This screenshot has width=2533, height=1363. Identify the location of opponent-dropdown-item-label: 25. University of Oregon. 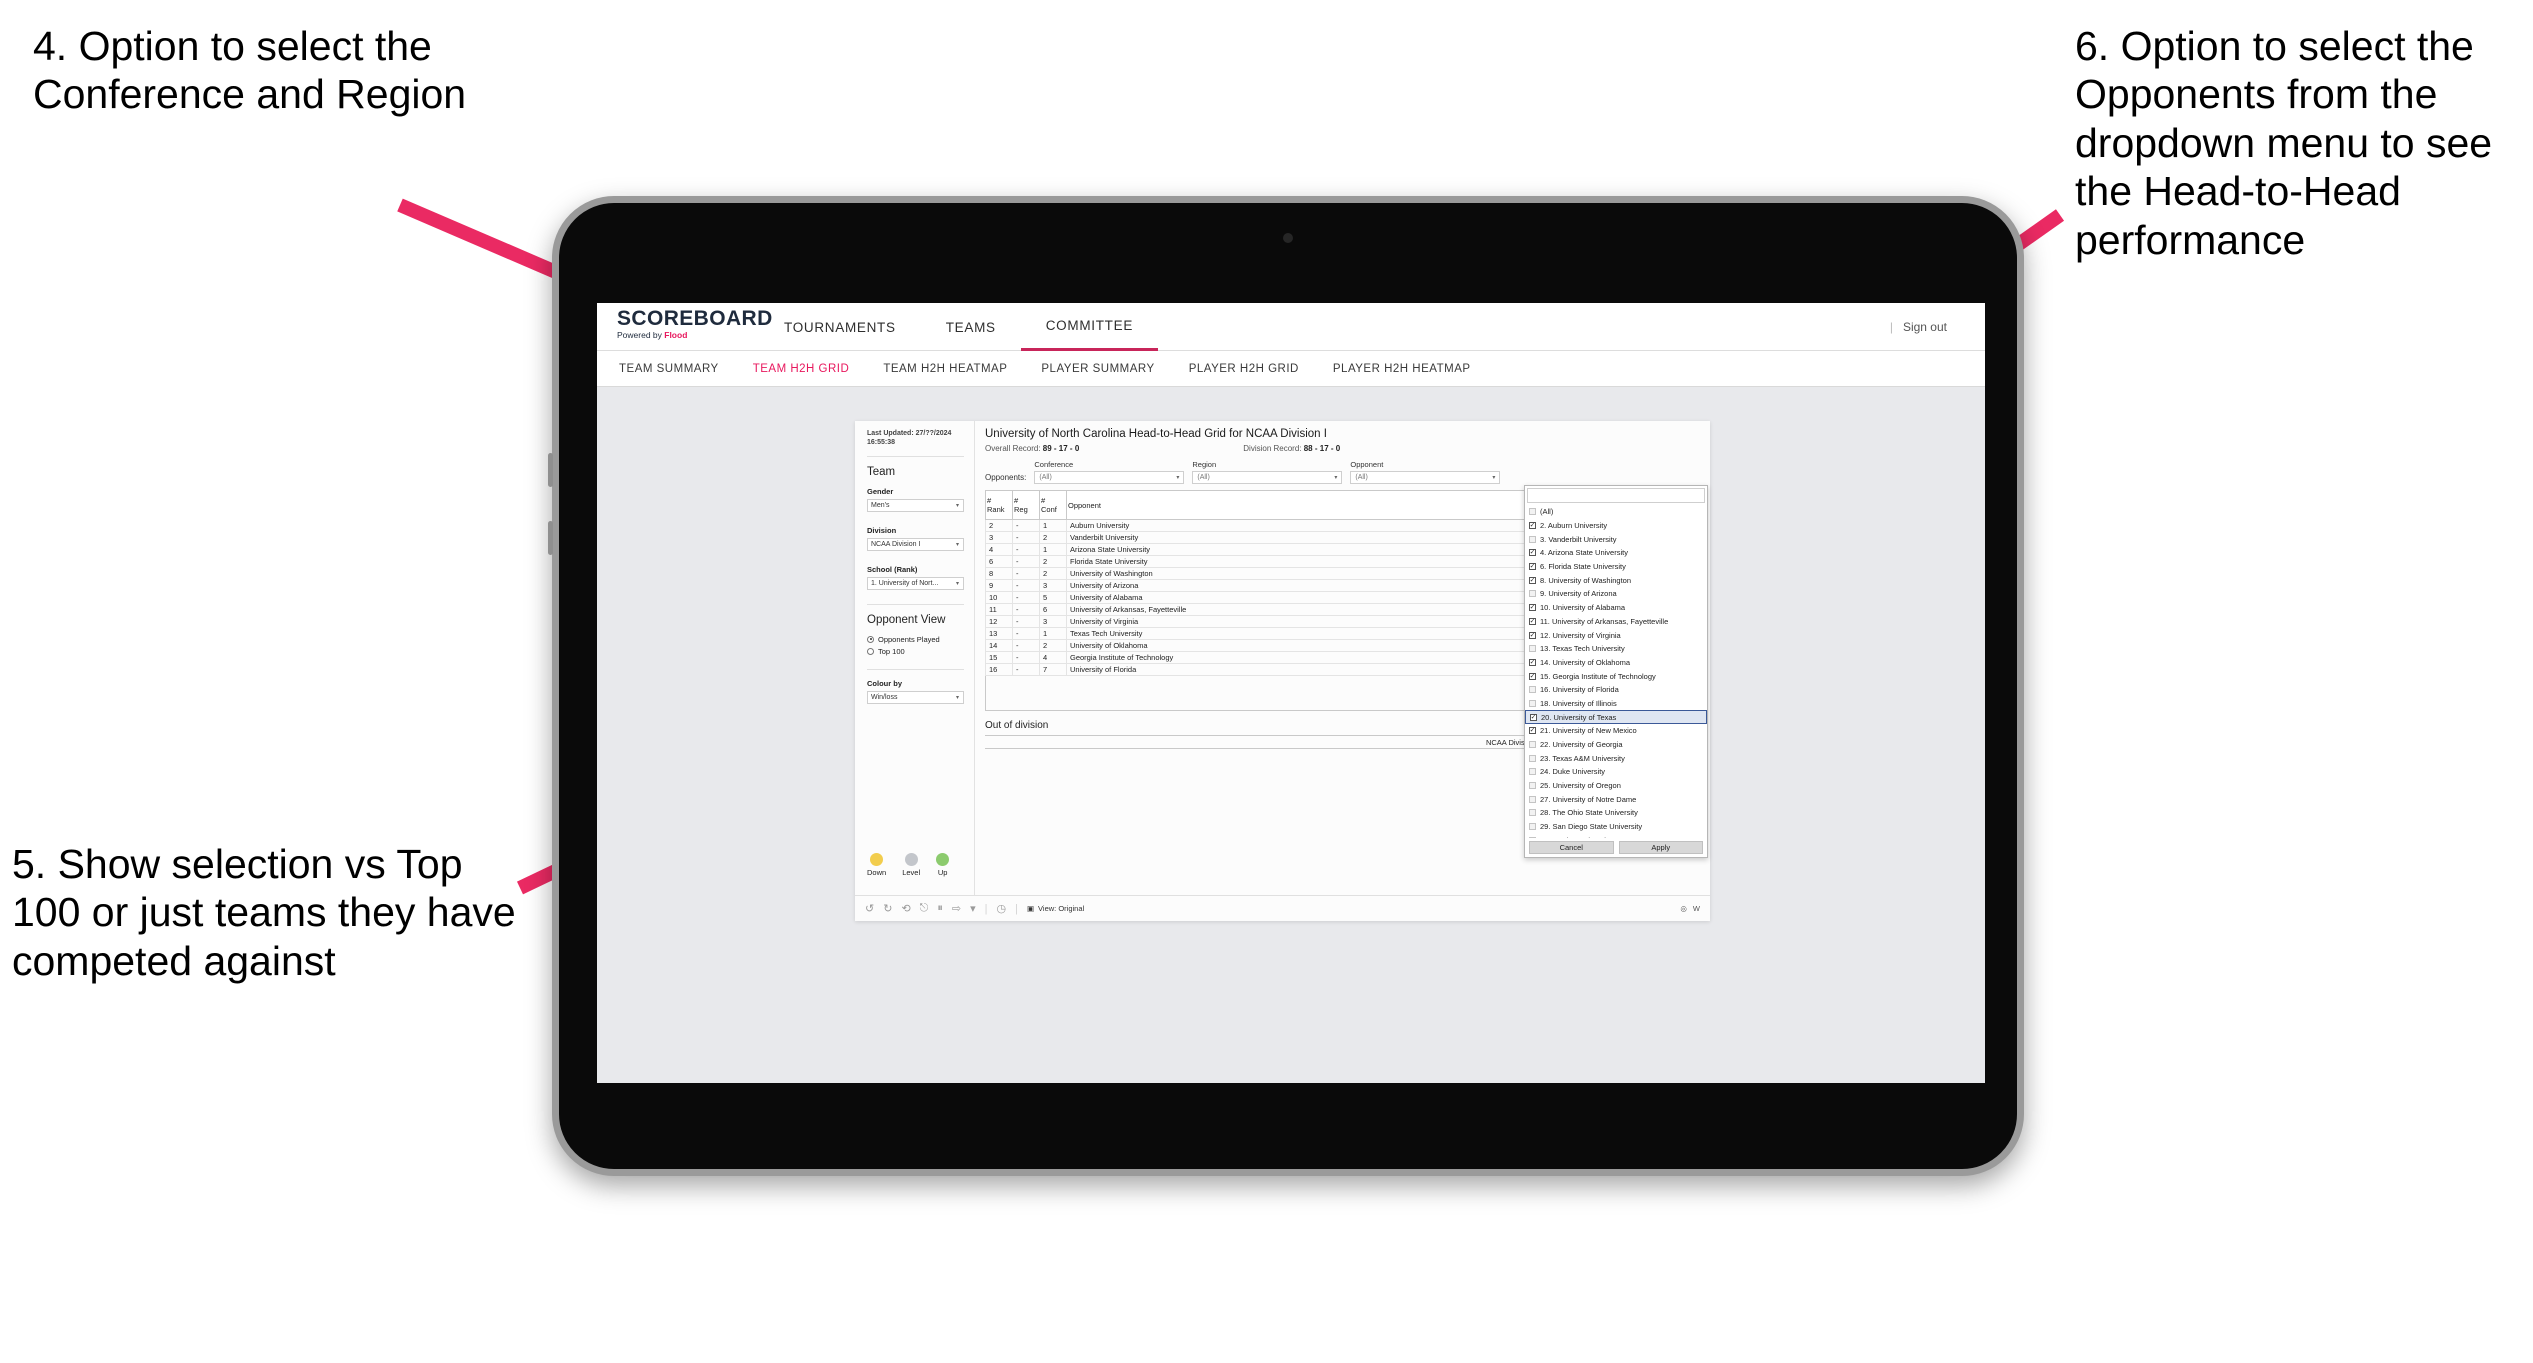
(1580, 786).